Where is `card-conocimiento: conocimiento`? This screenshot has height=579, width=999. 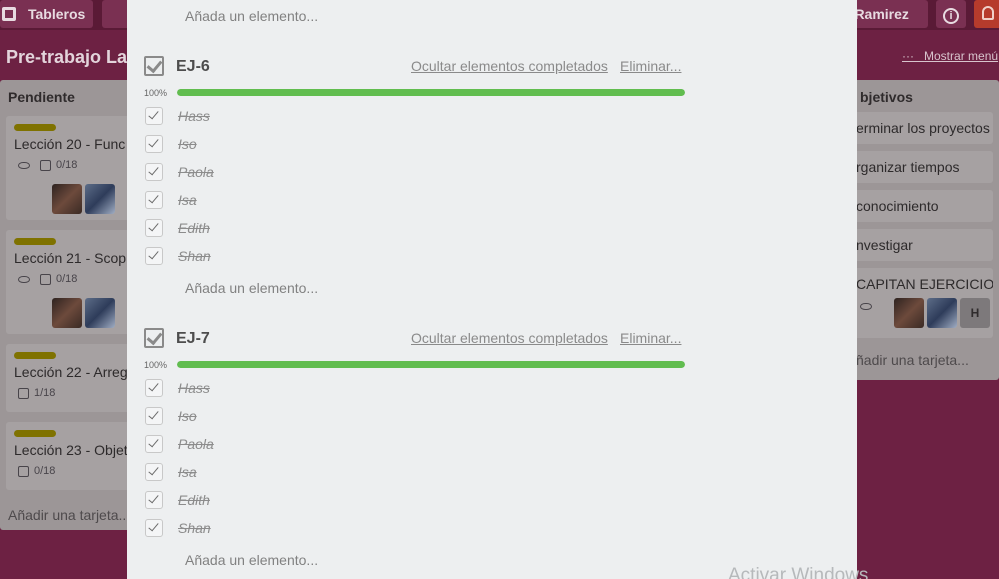 card-conocimiento: conocimiento is located at coordinates (922, 206).